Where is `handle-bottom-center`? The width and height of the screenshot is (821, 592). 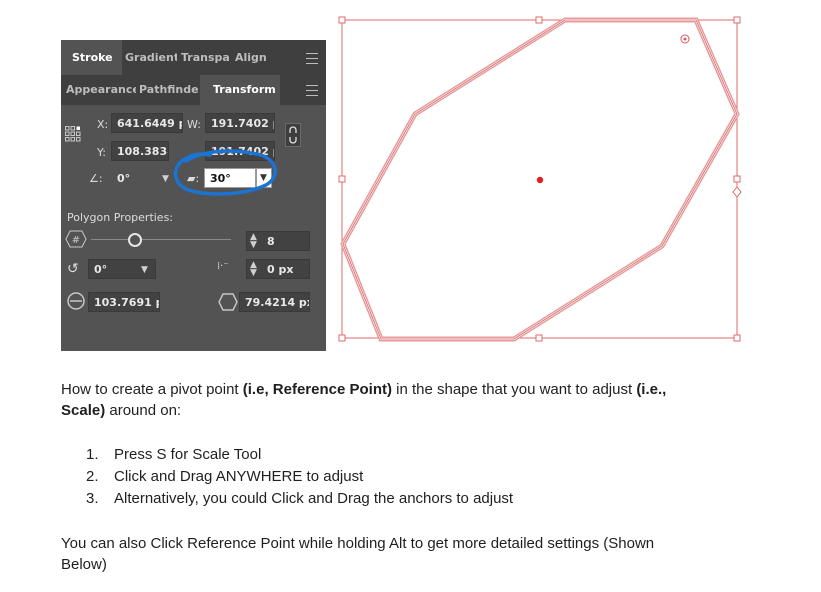
handle-bottom-center is located at coordinates (539, 338).